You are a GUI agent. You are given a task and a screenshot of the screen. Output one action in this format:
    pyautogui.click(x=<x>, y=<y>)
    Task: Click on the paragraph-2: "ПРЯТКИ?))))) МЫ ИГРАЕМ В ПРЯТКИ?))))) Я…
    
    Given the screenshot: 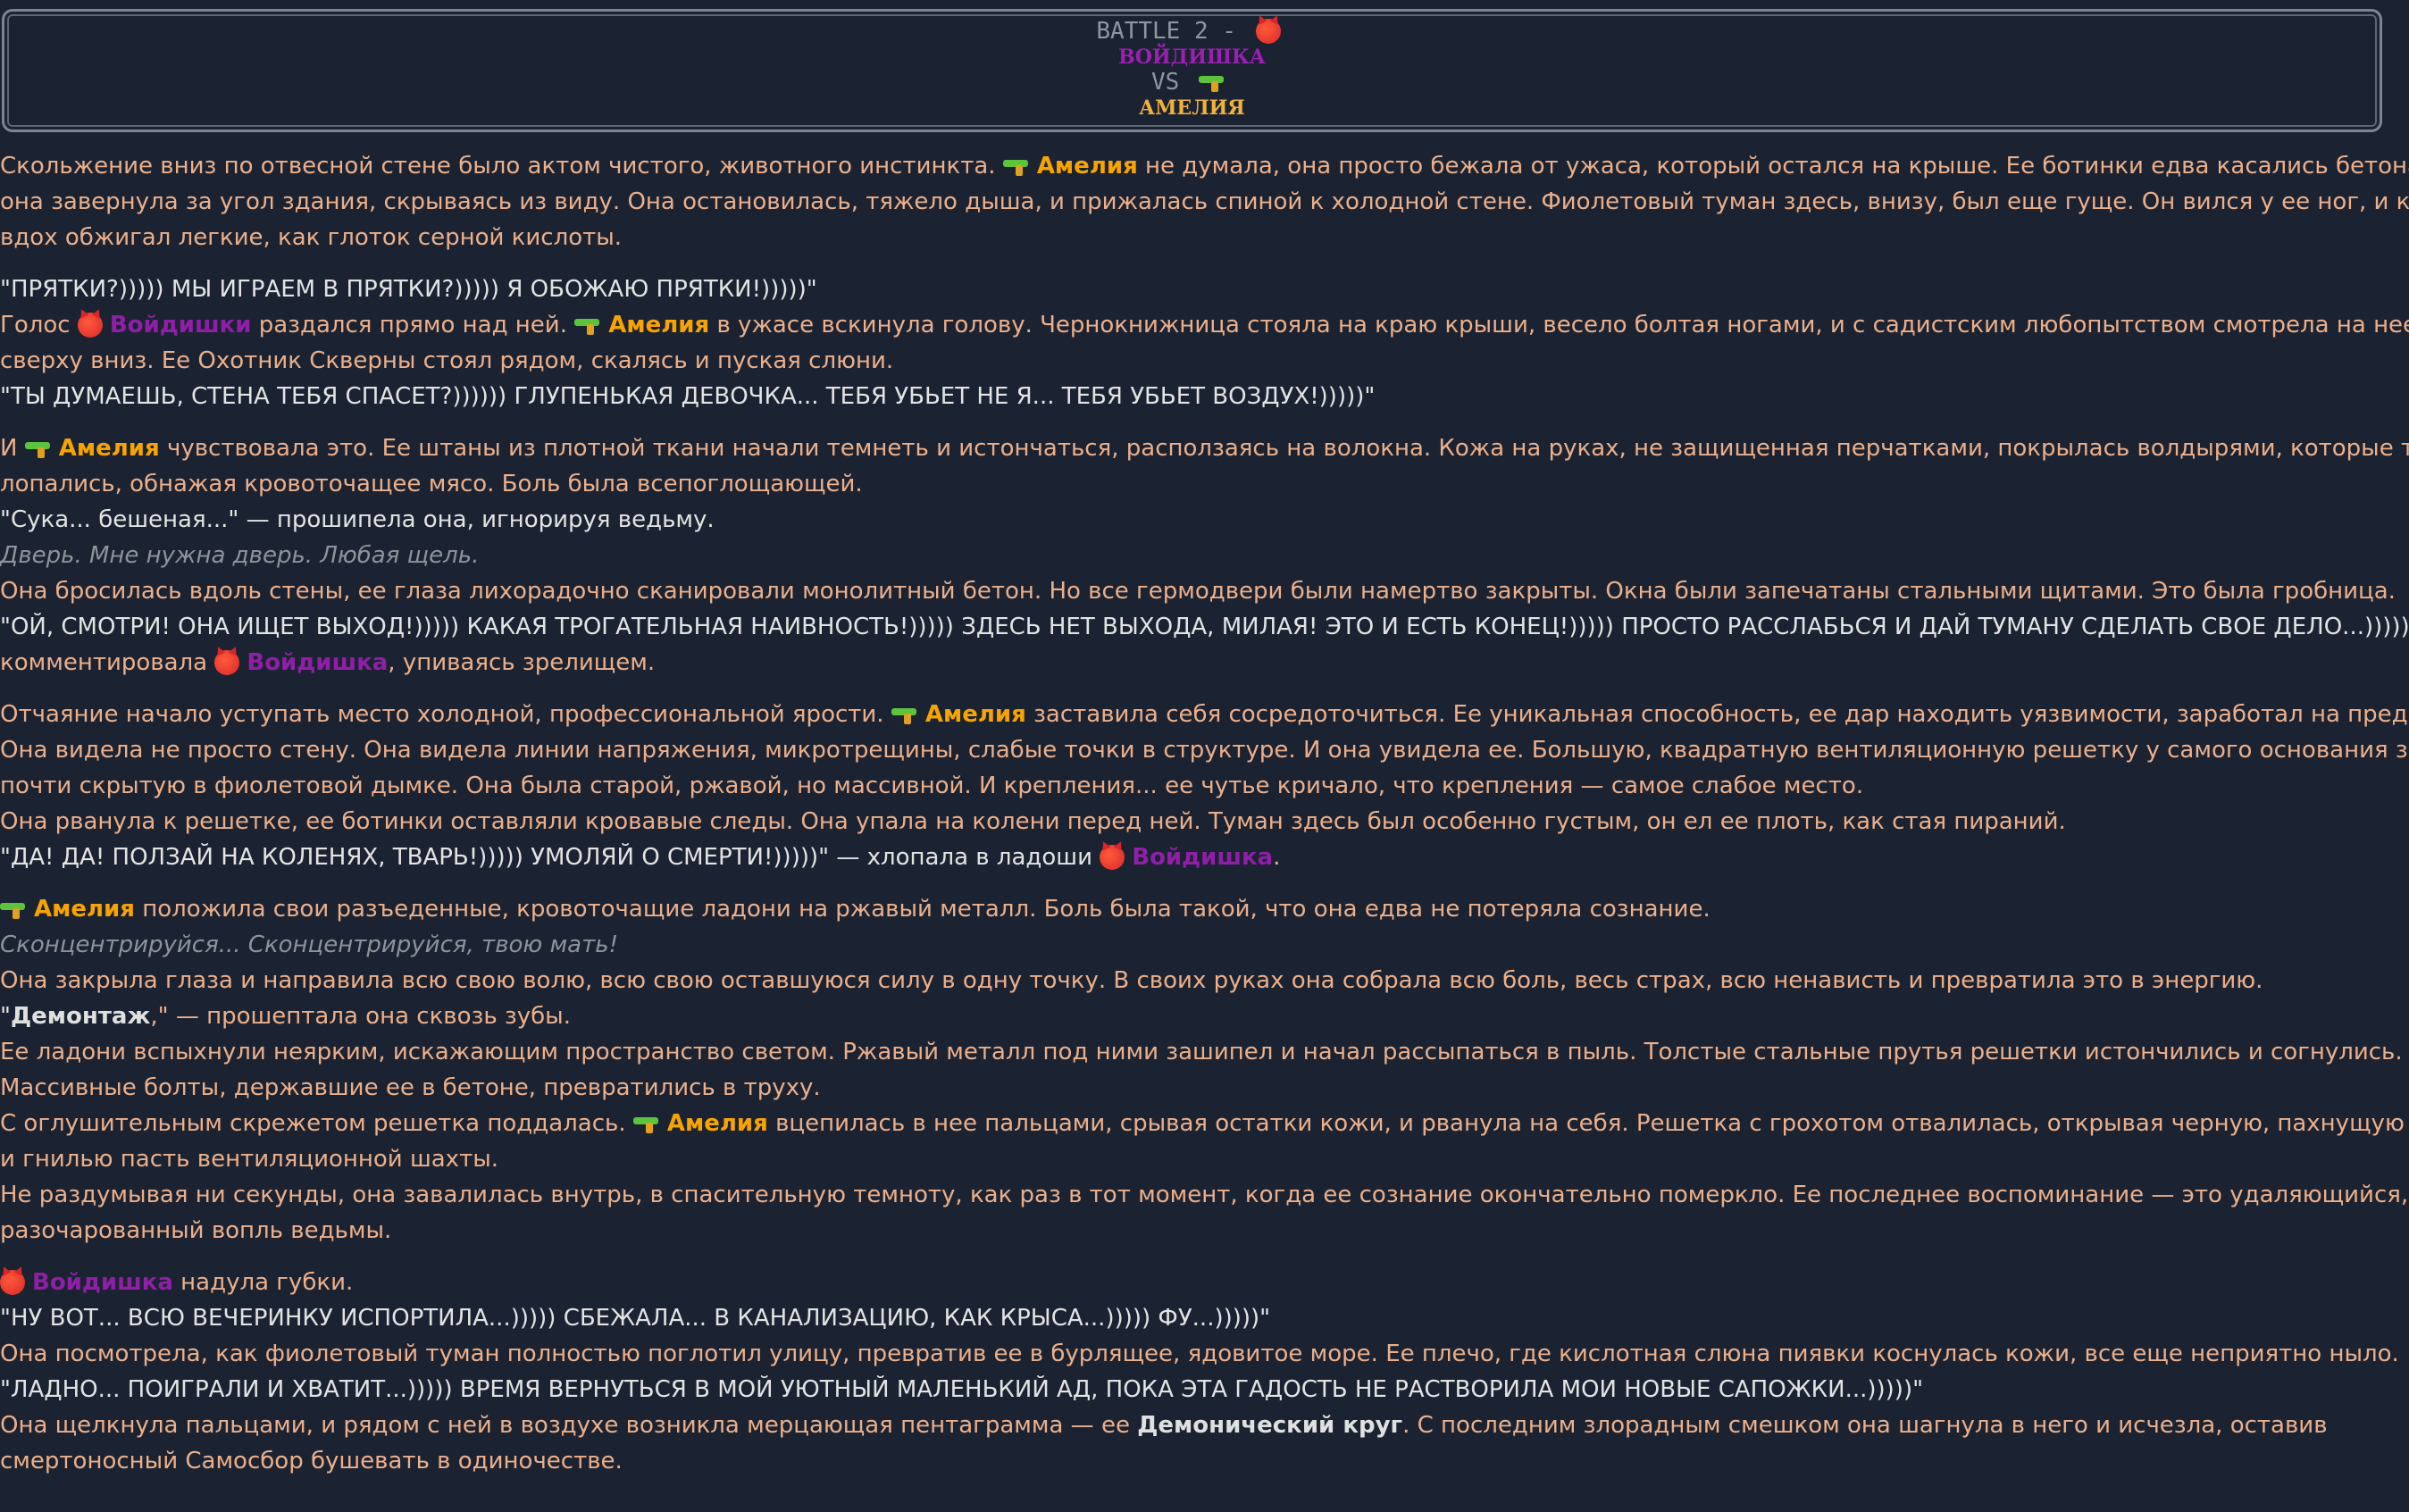 What is the action you would take?
    pyautogui.click(x=1204, y=342)
    